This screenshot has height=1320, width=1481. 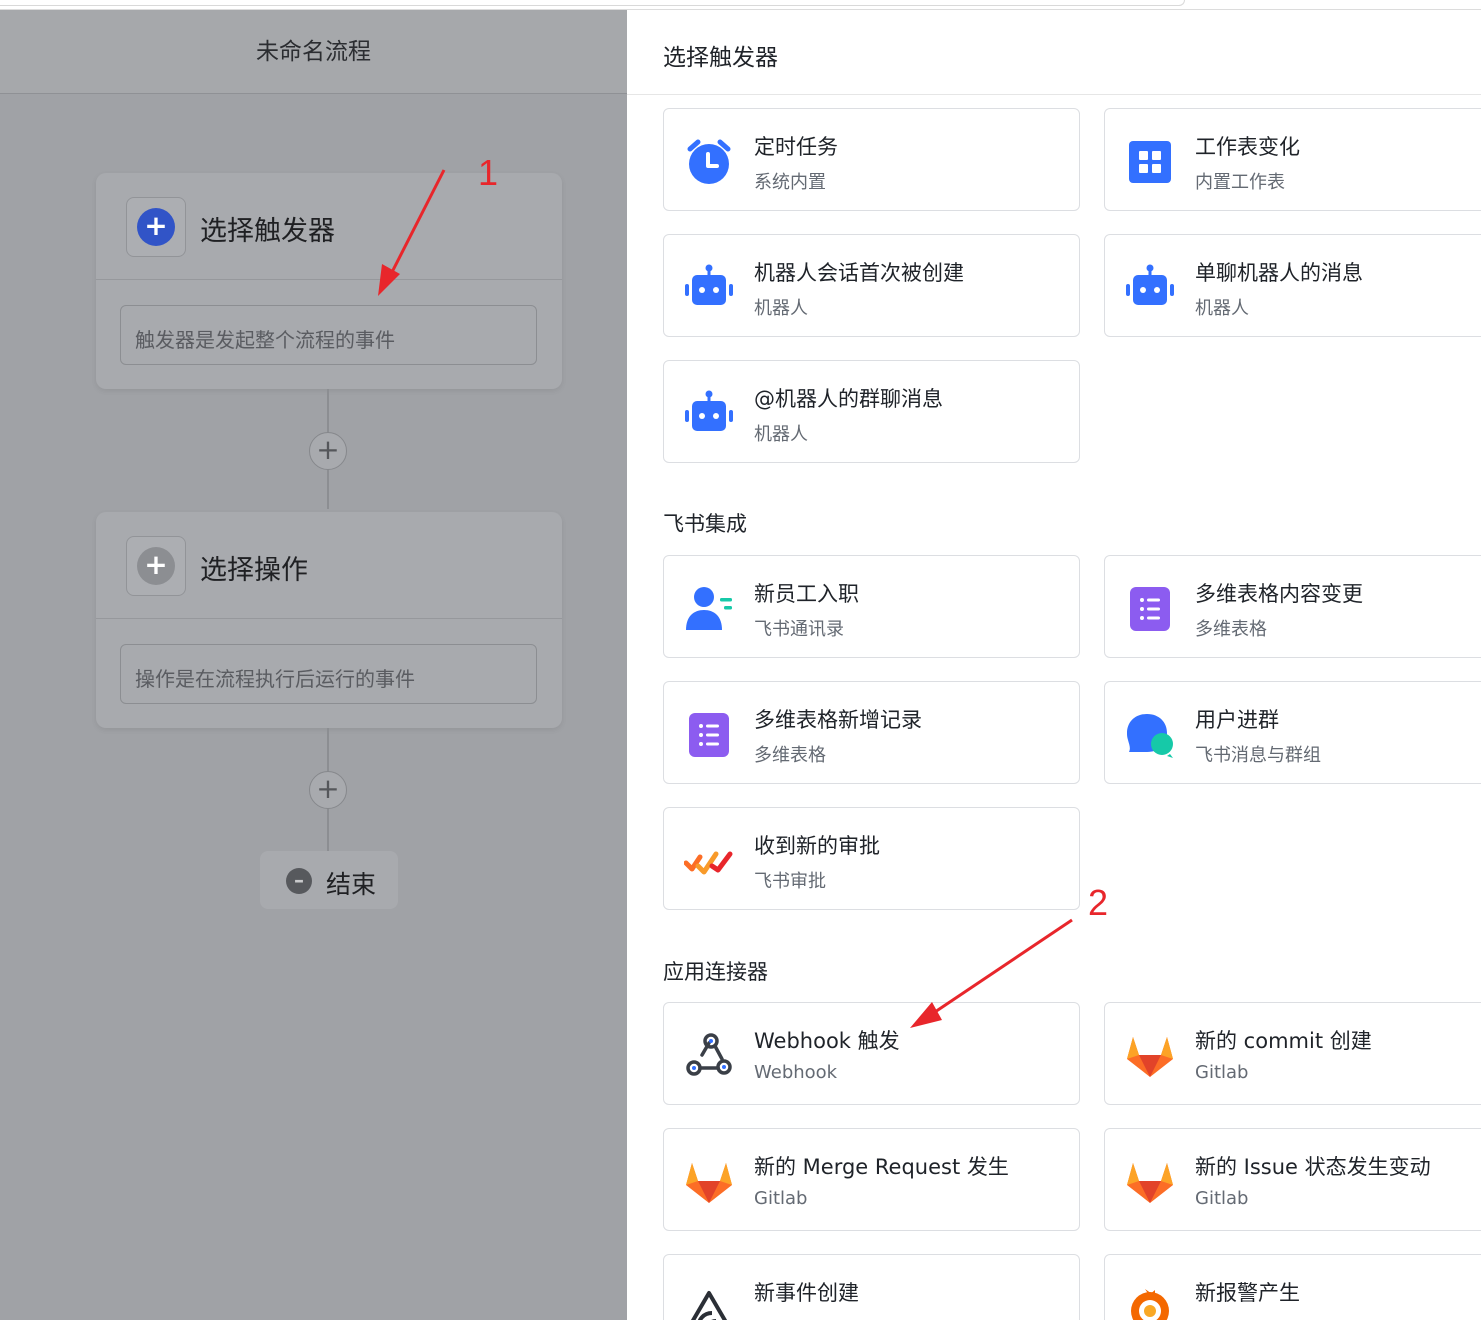 What do you see at coordinates (806, 594) in the screenshot?
I see `card-title: 新员工入职` at bounding box center [806, 594].